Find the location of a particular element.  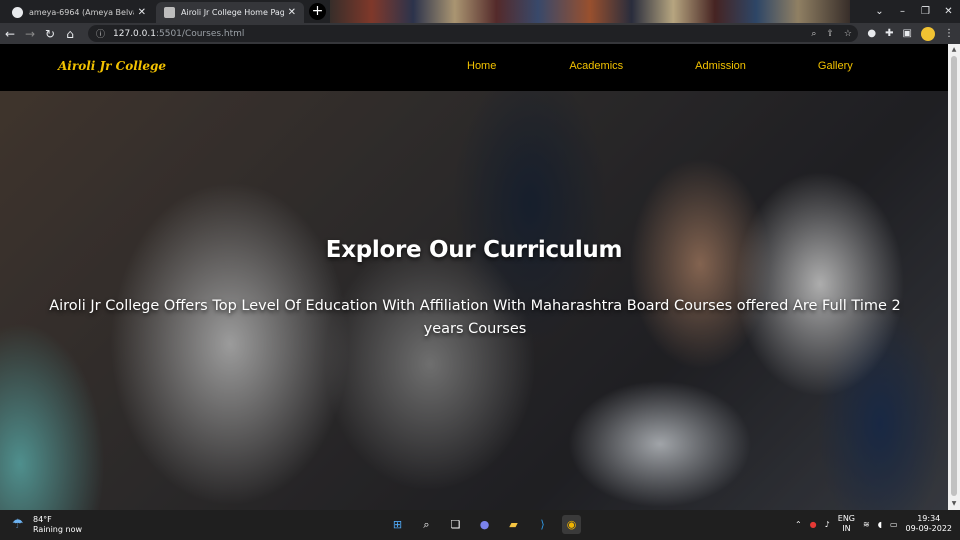

bookmark-star-icon: ☆ is located at coordinates (848, 34).